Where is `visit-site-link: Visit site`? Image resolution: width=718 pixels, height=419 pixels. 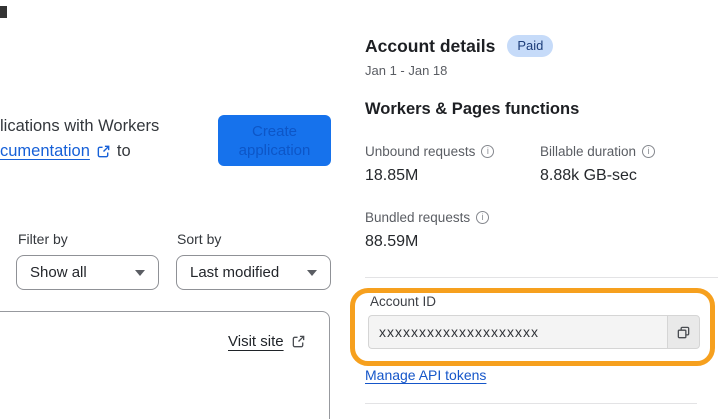 visit-site-link: Visit site is located at coordinates (256, 341).